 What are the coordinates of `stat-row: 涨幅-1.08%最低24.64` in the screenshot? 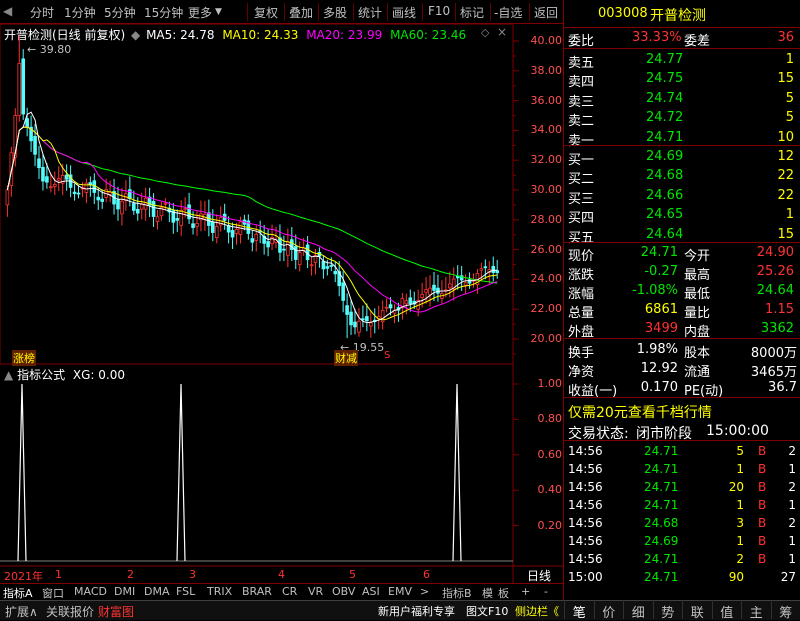 It's located at (683, 291).